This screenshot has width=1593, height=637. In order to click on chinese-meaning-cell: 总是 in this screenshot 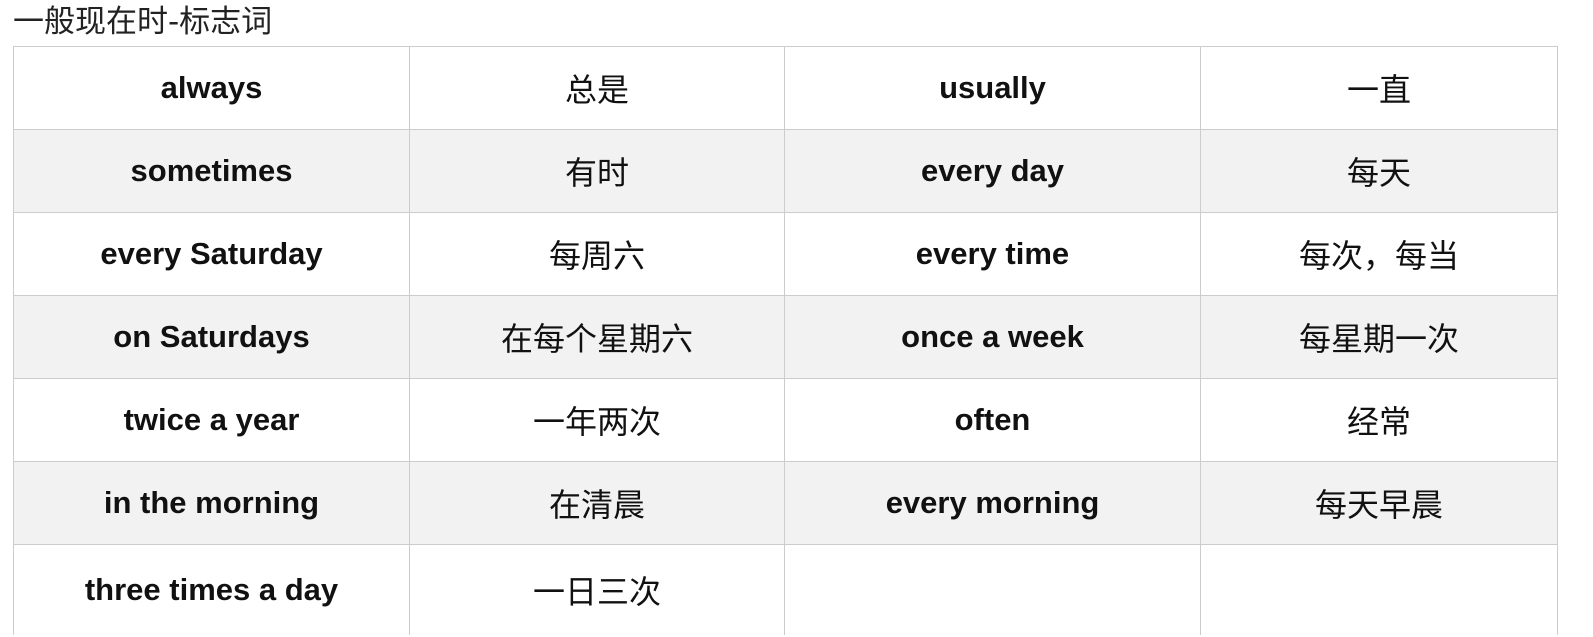, I will do `click(597, 88)`.